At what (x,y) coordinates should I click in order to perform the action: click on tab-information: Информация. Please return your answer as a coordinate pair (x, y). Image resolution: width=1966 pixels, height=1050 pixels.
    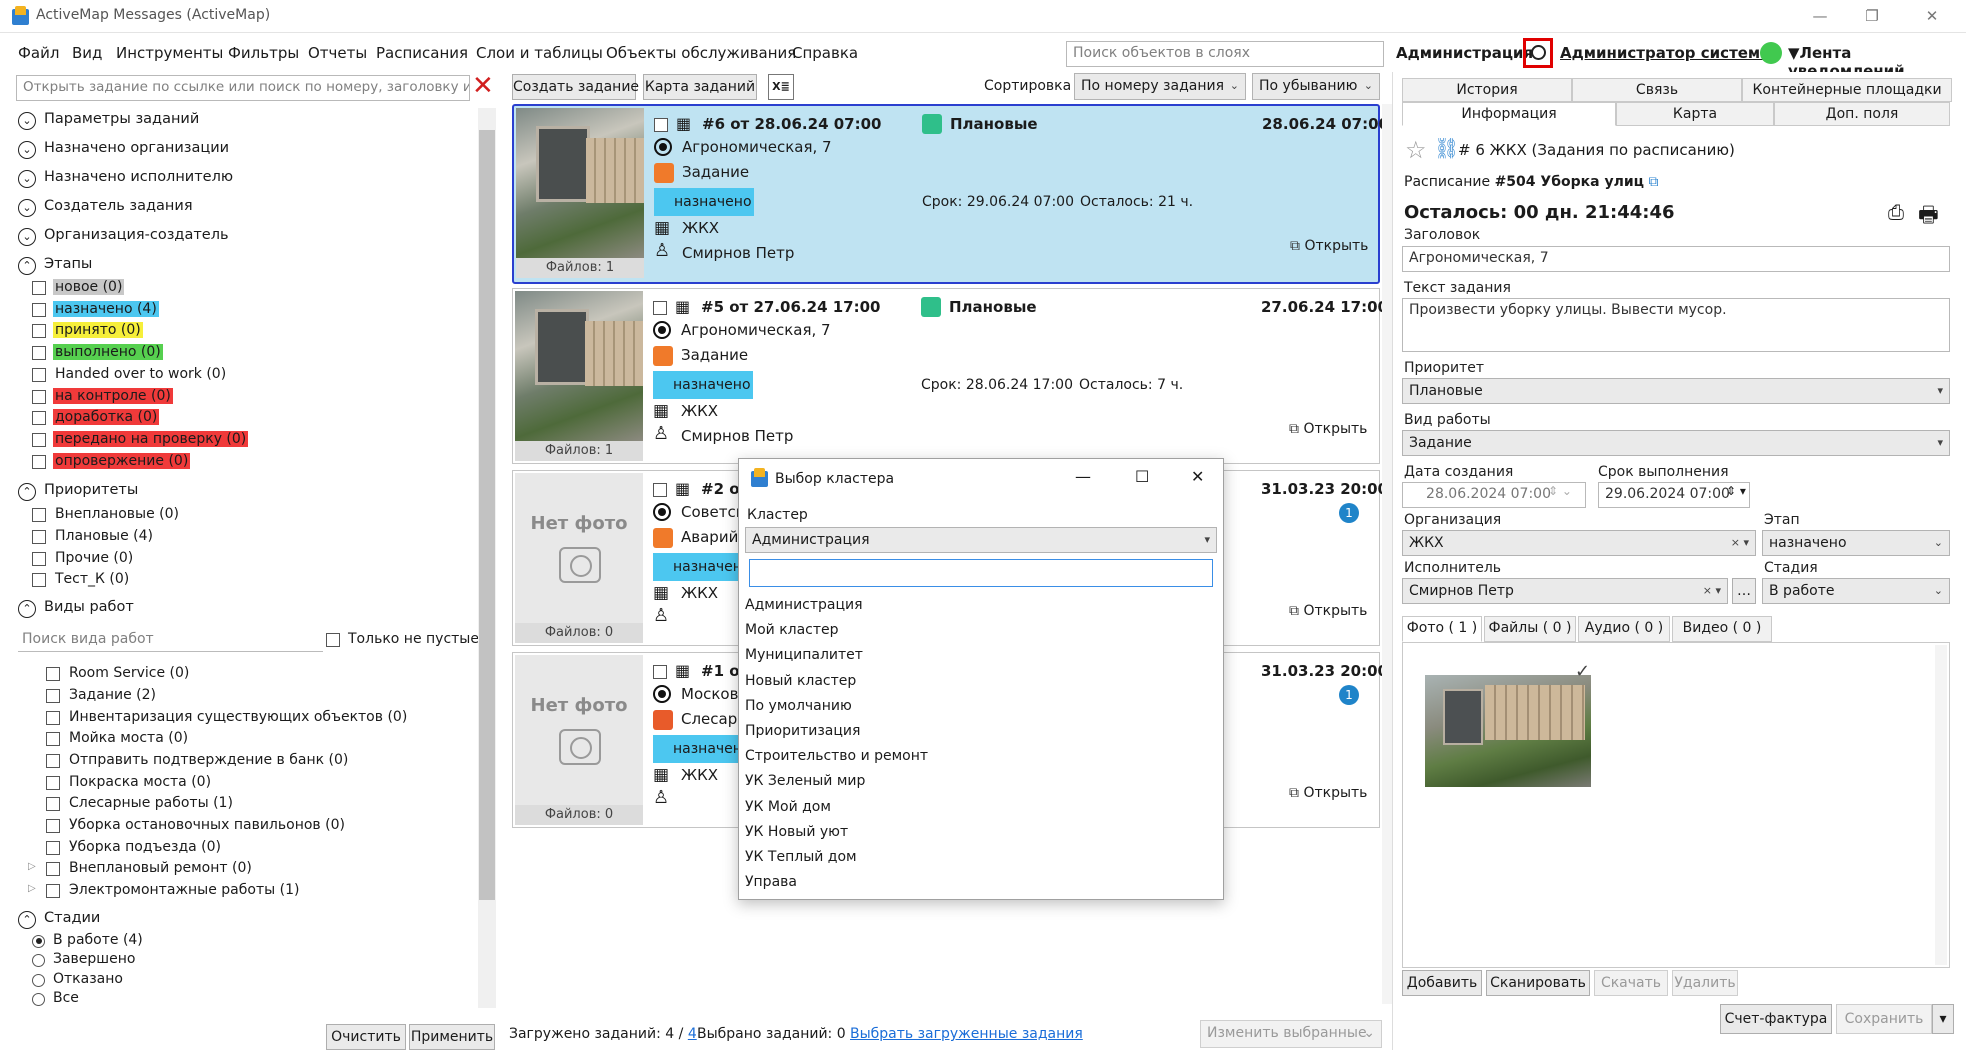
    Looking at the image, I should click on (1509, 114).